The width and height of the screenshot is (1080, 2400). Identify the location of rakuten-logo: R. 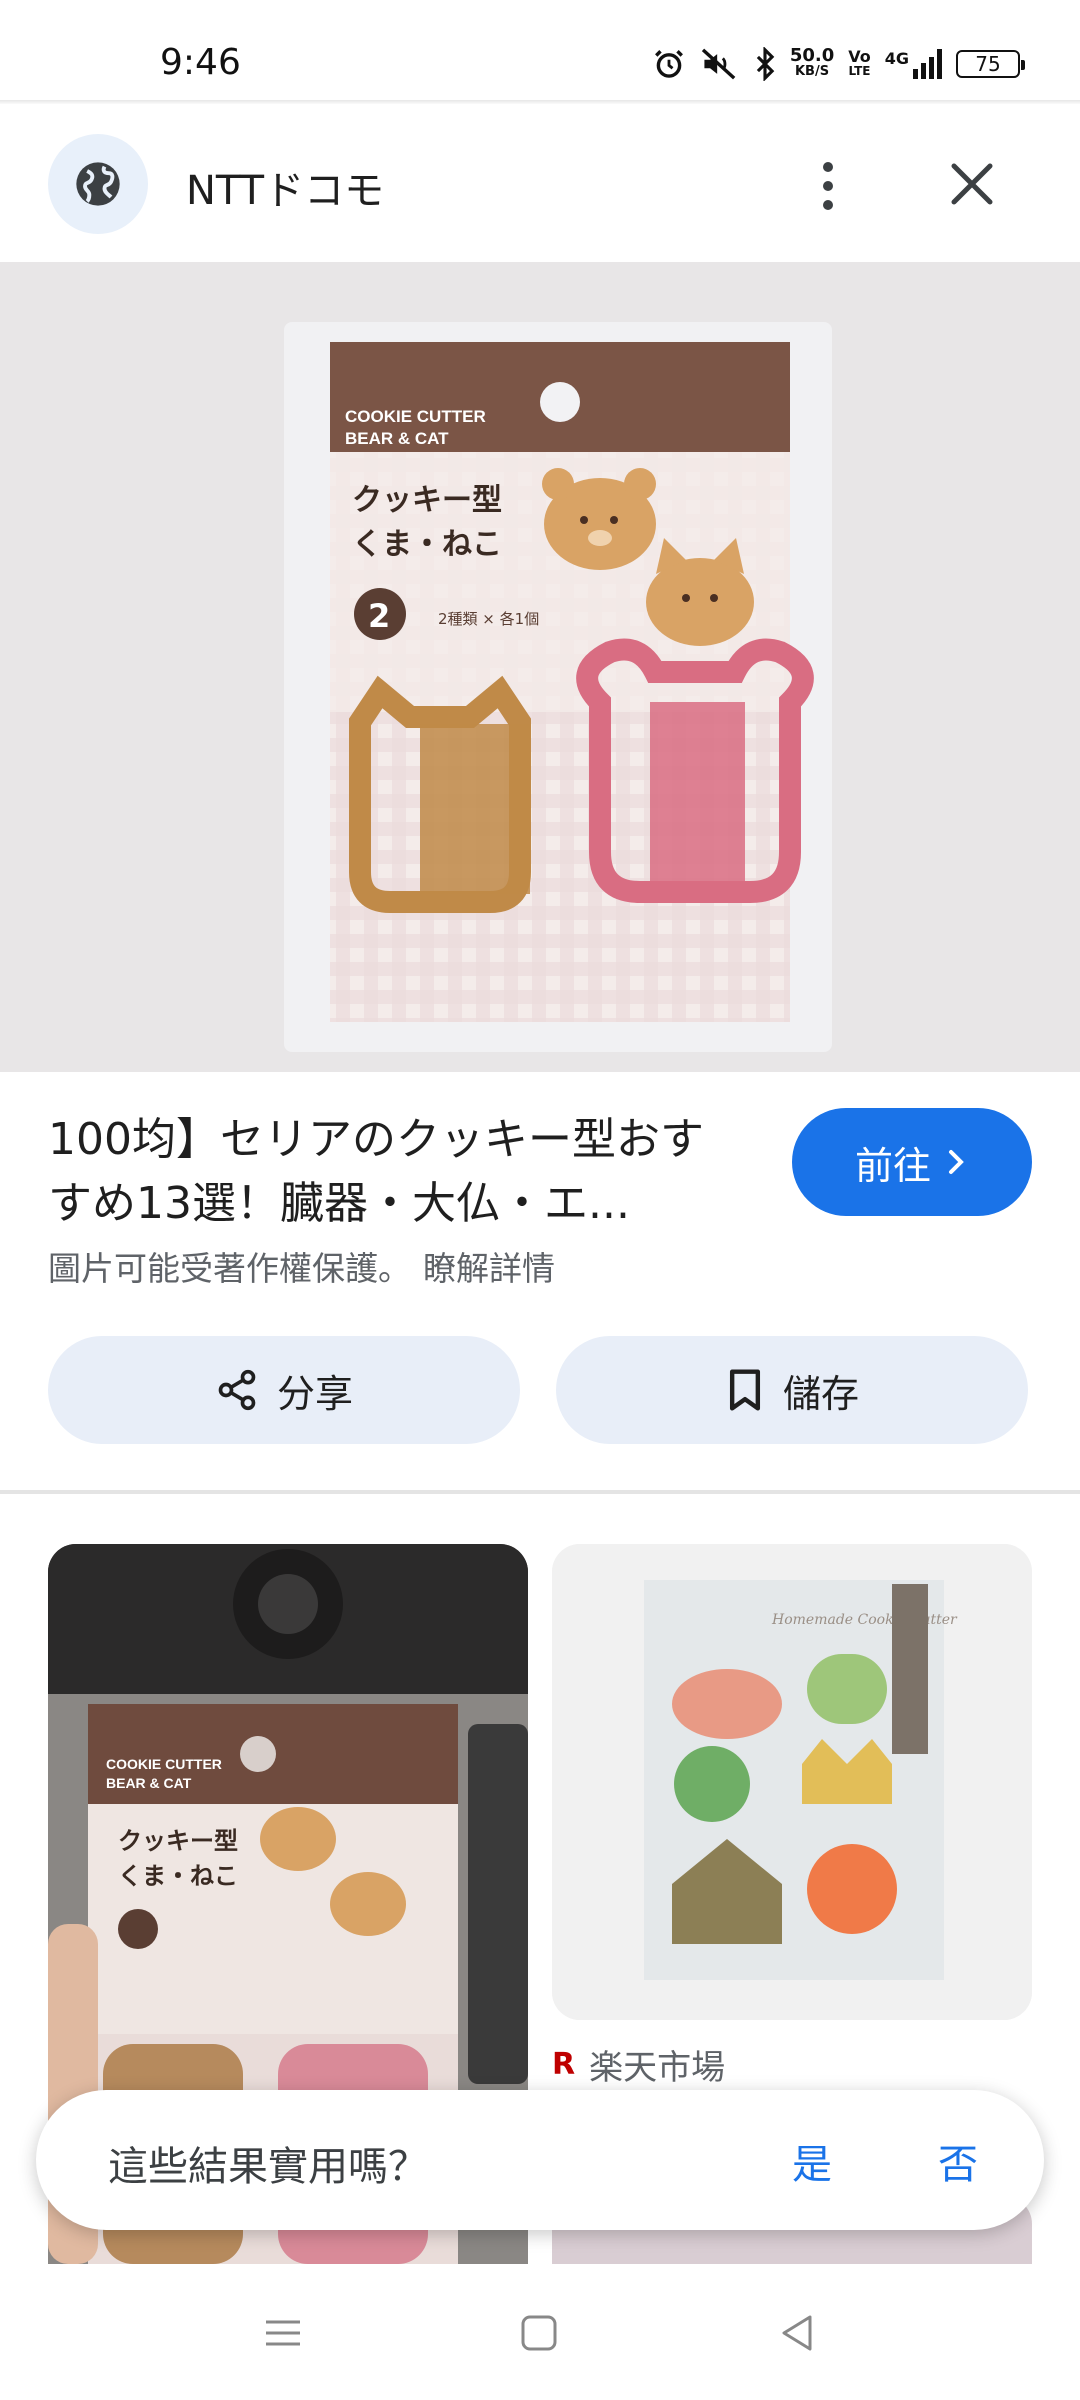
(564, 2064).